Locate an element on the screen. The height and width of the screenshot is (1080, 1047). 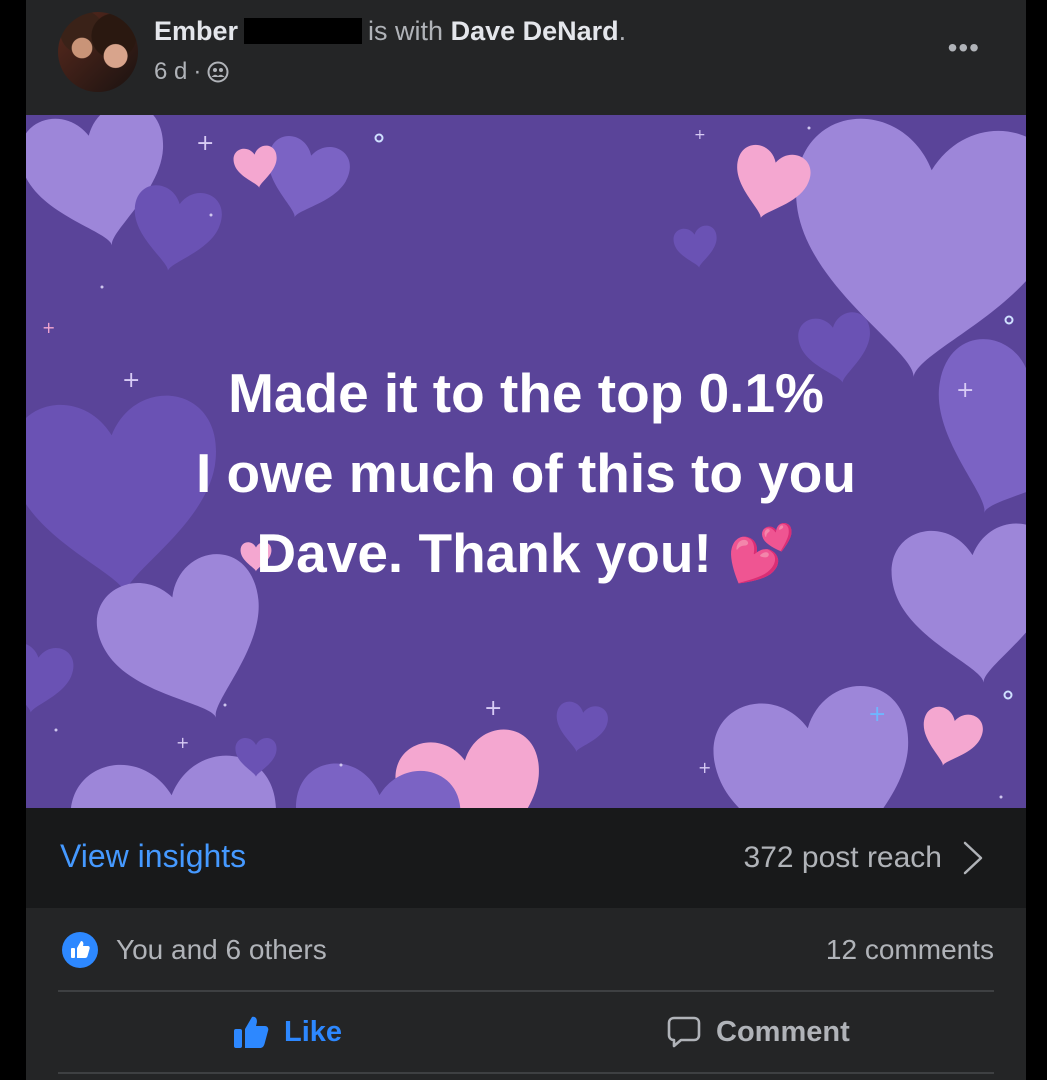
post-author-line: Ember is with Dave DeNard. is located at coordinates (390, 31).